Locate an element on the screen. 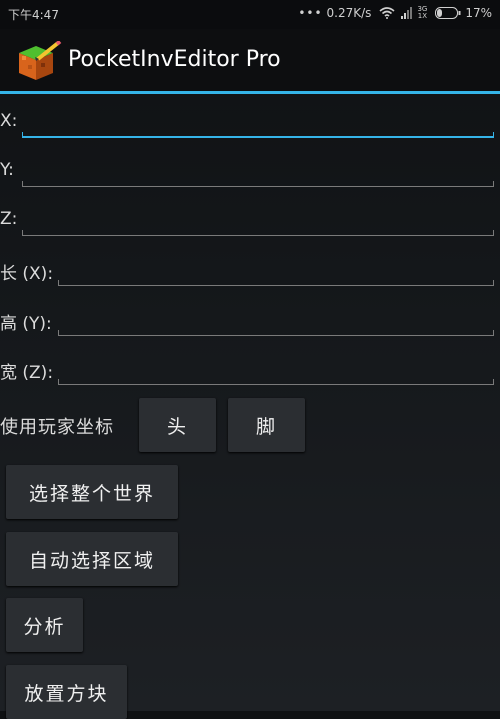  z-input is located at coordinates (258, 219).